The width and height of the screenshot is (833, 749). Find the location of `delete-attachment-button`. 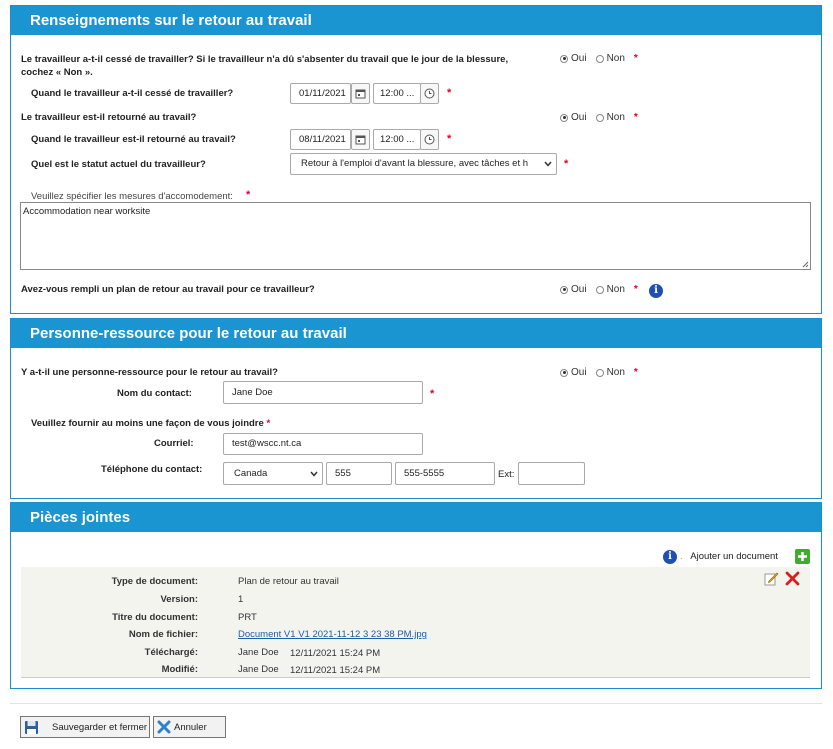

delete-attachment-button is located at coordinates (792, 578).